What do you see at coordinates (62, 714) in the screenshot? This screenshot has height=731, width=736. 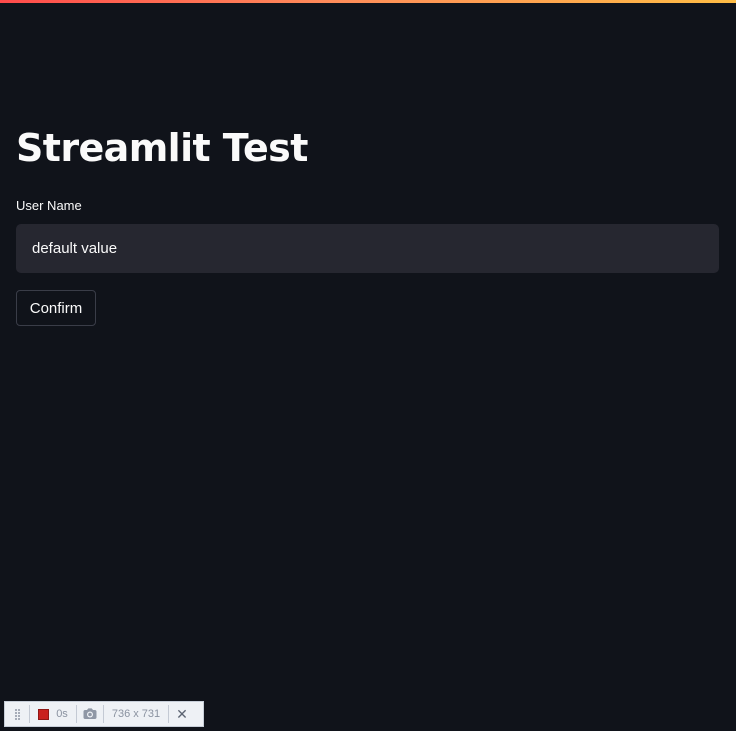 I see `recording-timer: 0s` at bounding box center [62, 714].